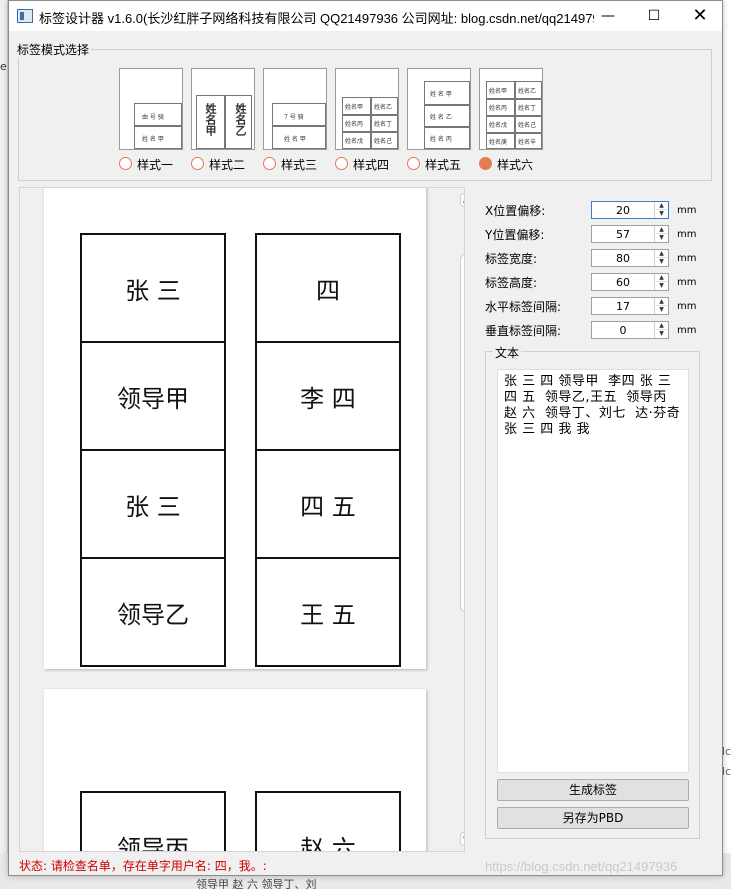  I want to click on preview-scrollbar: ▲ ▼, so click(460, 519).